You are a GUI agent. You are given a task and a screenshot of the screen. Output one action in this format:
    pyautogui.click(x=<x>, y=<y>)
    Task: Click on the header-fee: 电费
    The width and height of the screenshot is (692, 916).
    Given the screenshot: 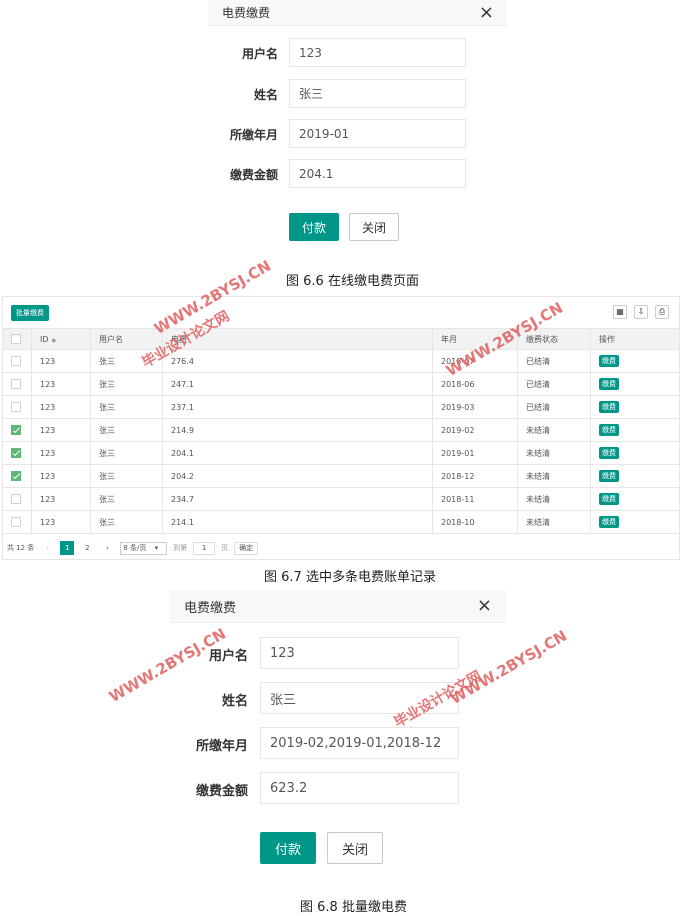 What is the action you would take?
    pyautogui.click(x=297, y=339)
    